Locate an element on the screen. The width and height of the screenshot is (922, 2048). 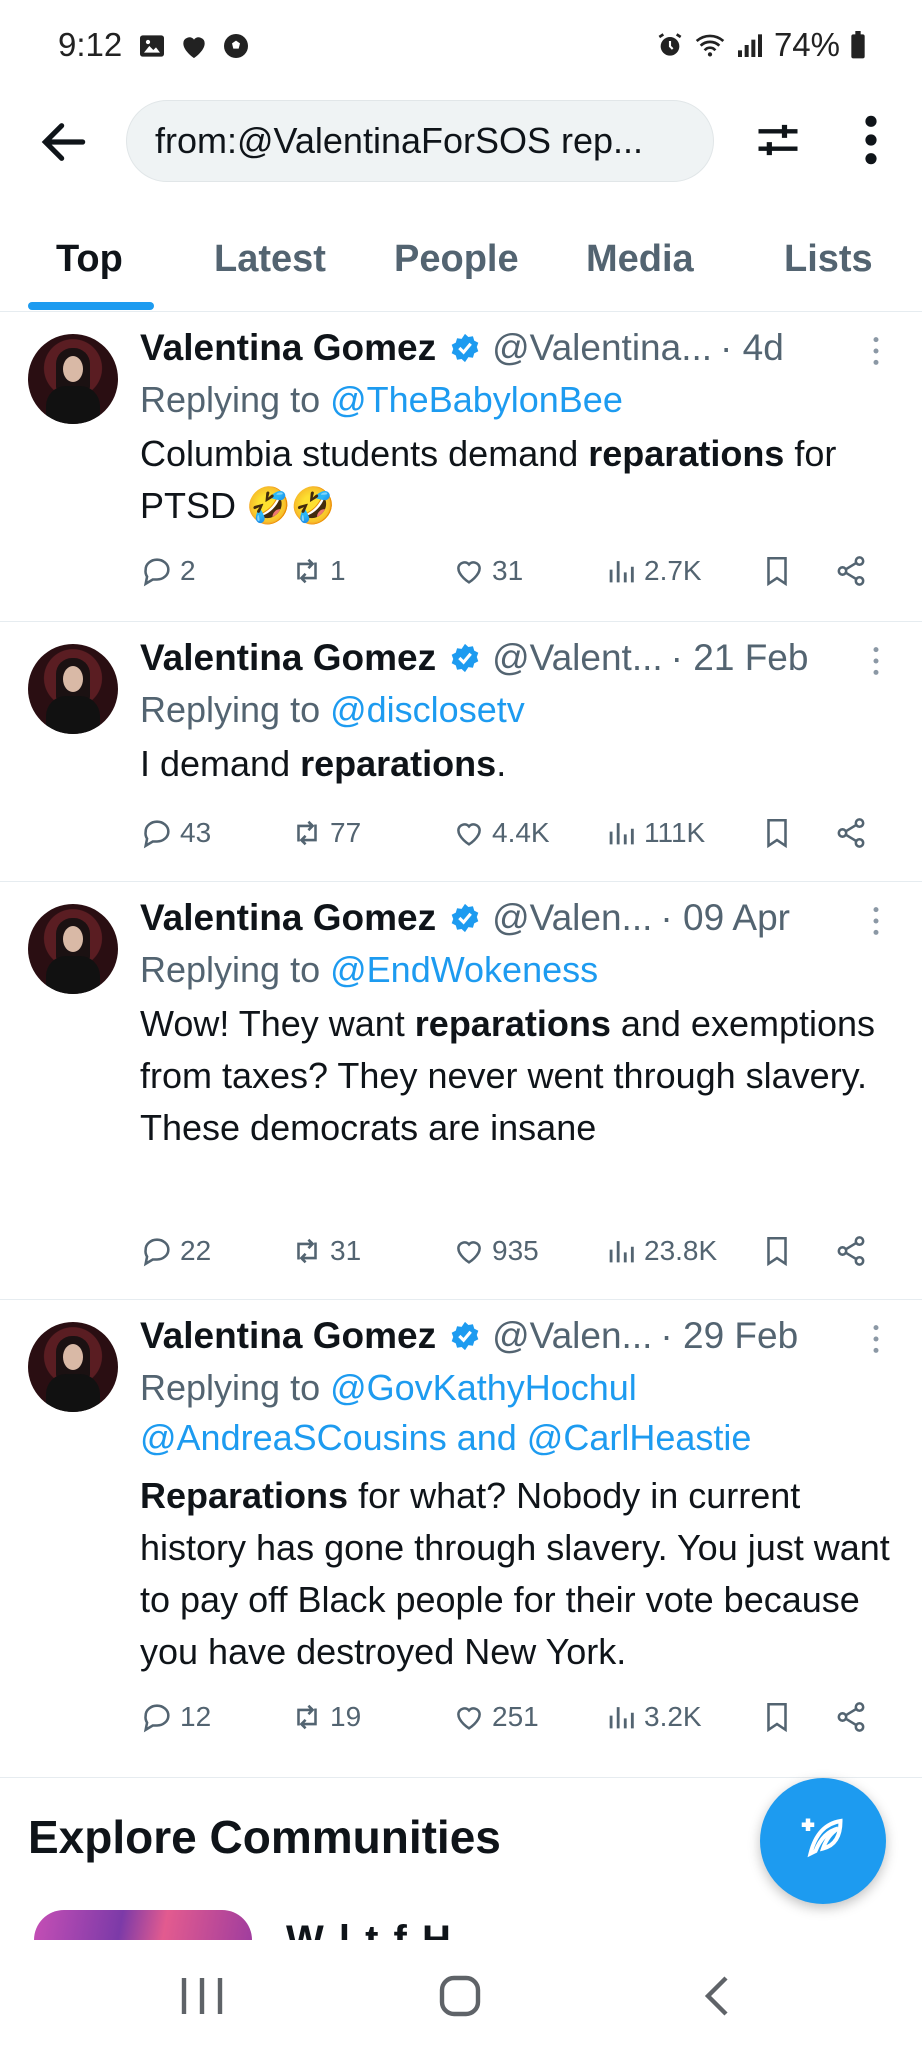
replying-to: Replying to @disclosetv is located at coordinates (332, 710).